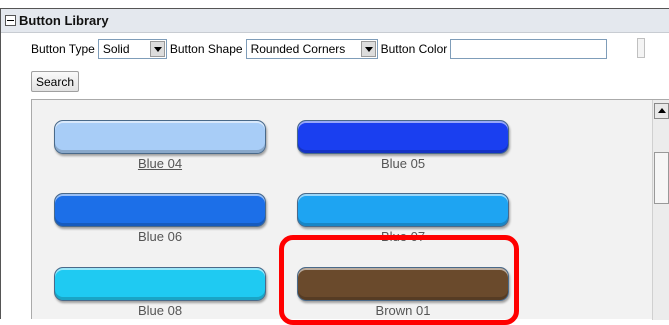 The width and height of the screenshot is (669, 325). I want to click on button-caption-blue-05: Blue 05, so click(403, 163).